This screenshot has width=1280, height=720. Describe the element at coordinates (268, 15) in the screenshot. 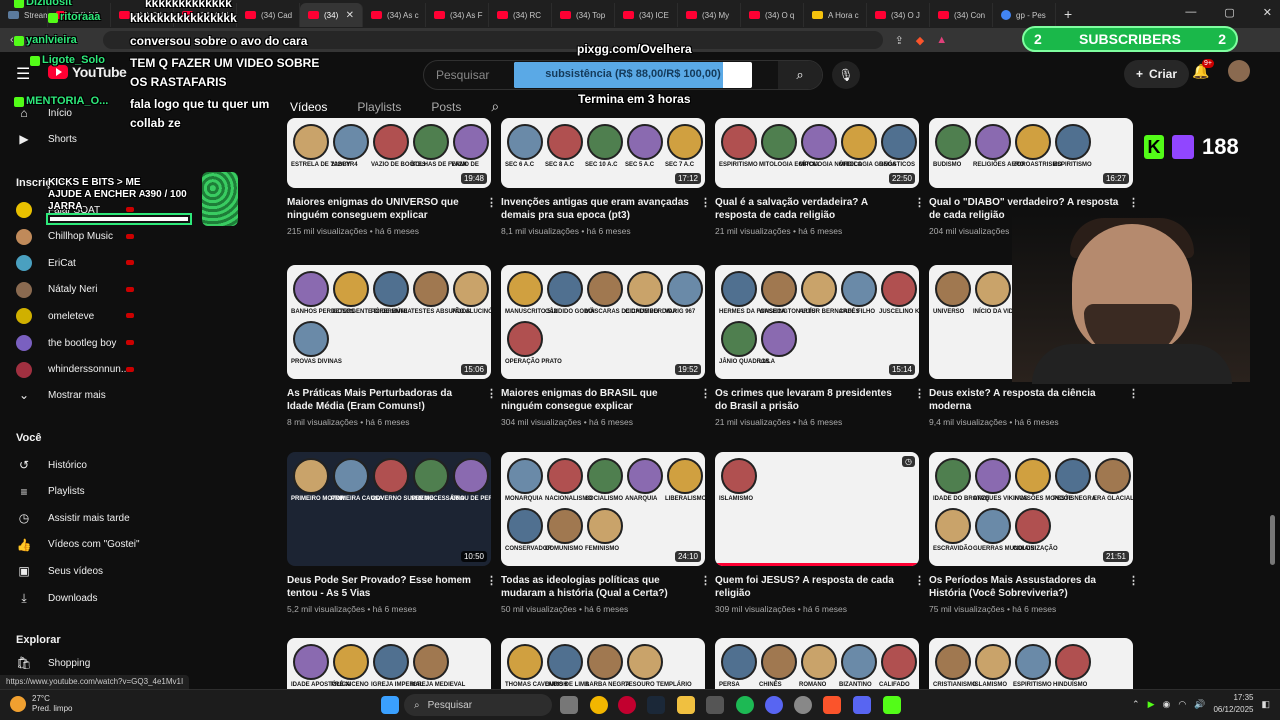

I see `browser-tab: (34) Cad` at that location.